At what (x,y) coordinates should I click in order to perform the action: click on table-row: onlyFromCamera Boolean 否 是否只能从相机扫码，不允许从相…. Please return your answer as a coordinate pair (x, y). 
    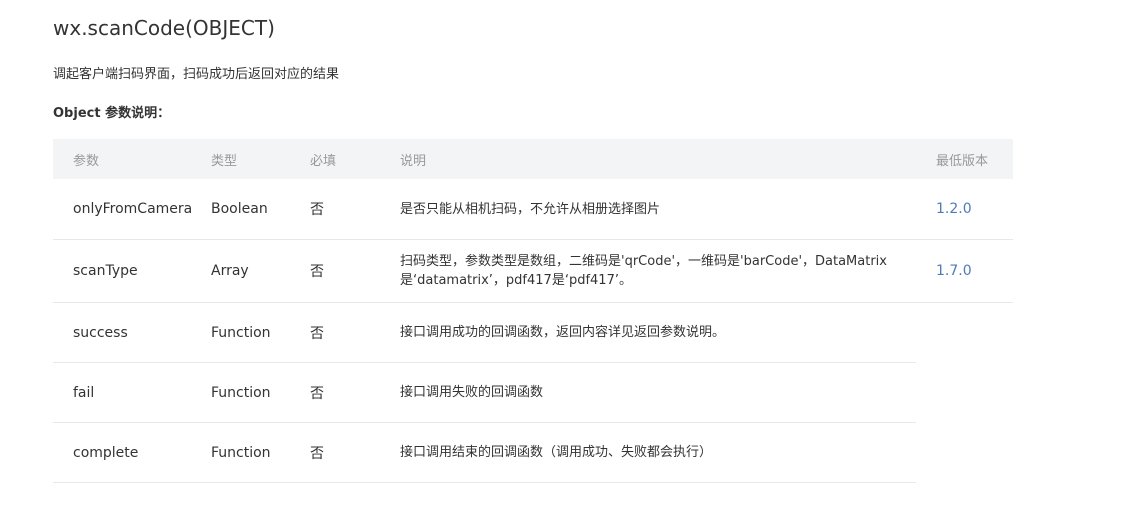
    Looking at the image, I should click on (533, 209).